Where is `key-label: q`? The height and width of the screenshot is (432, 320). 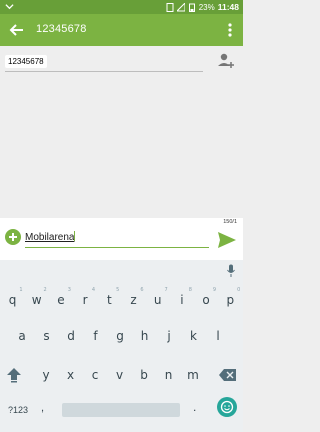
key-label: q is located at coordinates (12, 300).